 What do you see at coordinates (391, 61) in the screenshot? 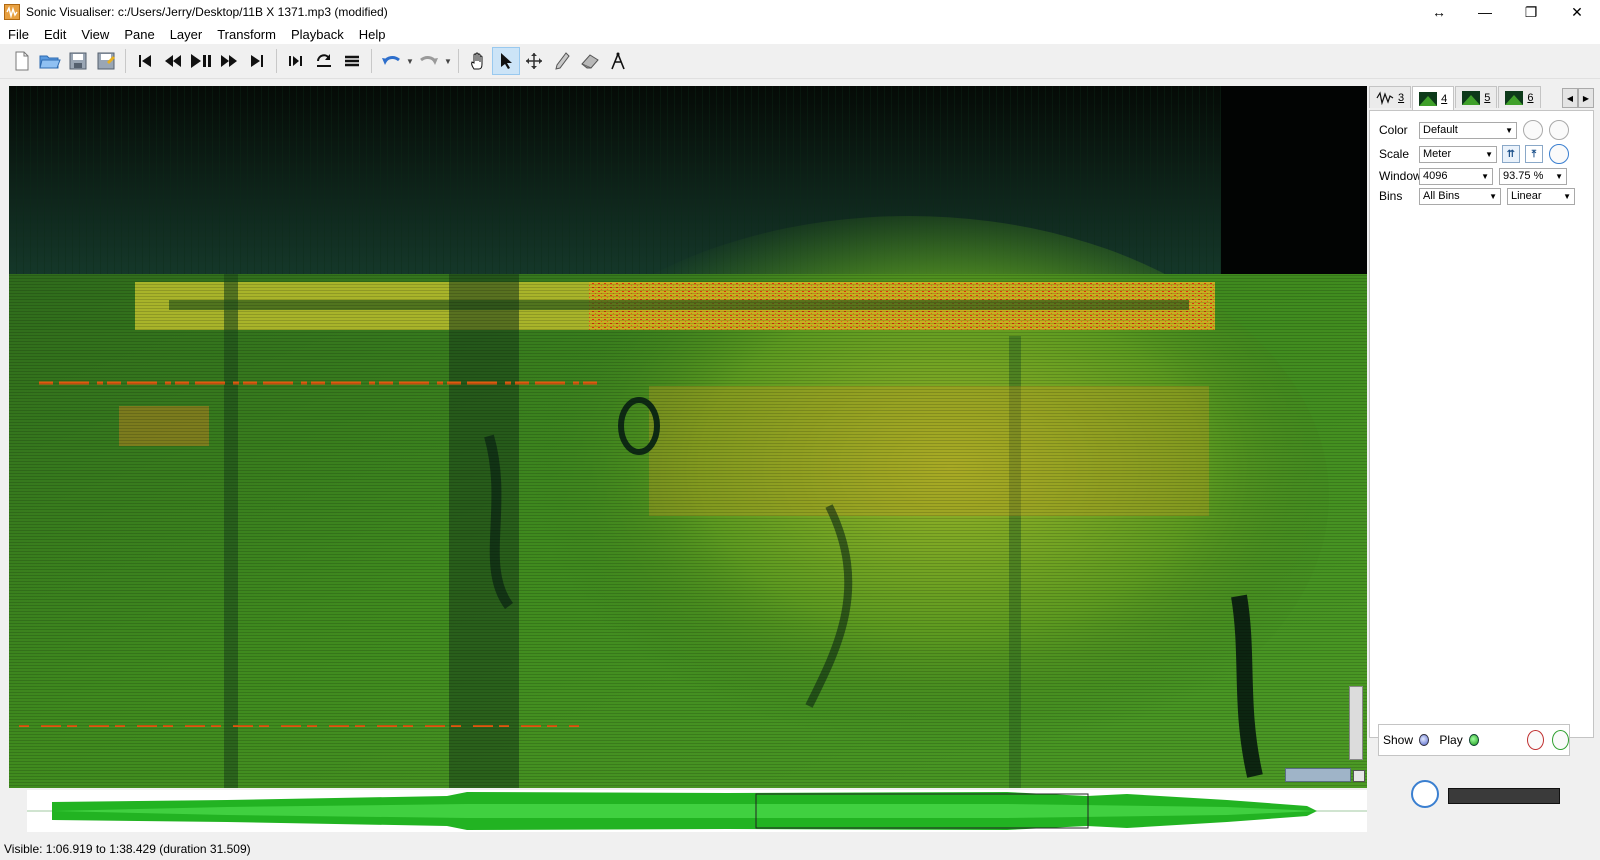
I see `undo-icon` at bounding box center [391, 61].